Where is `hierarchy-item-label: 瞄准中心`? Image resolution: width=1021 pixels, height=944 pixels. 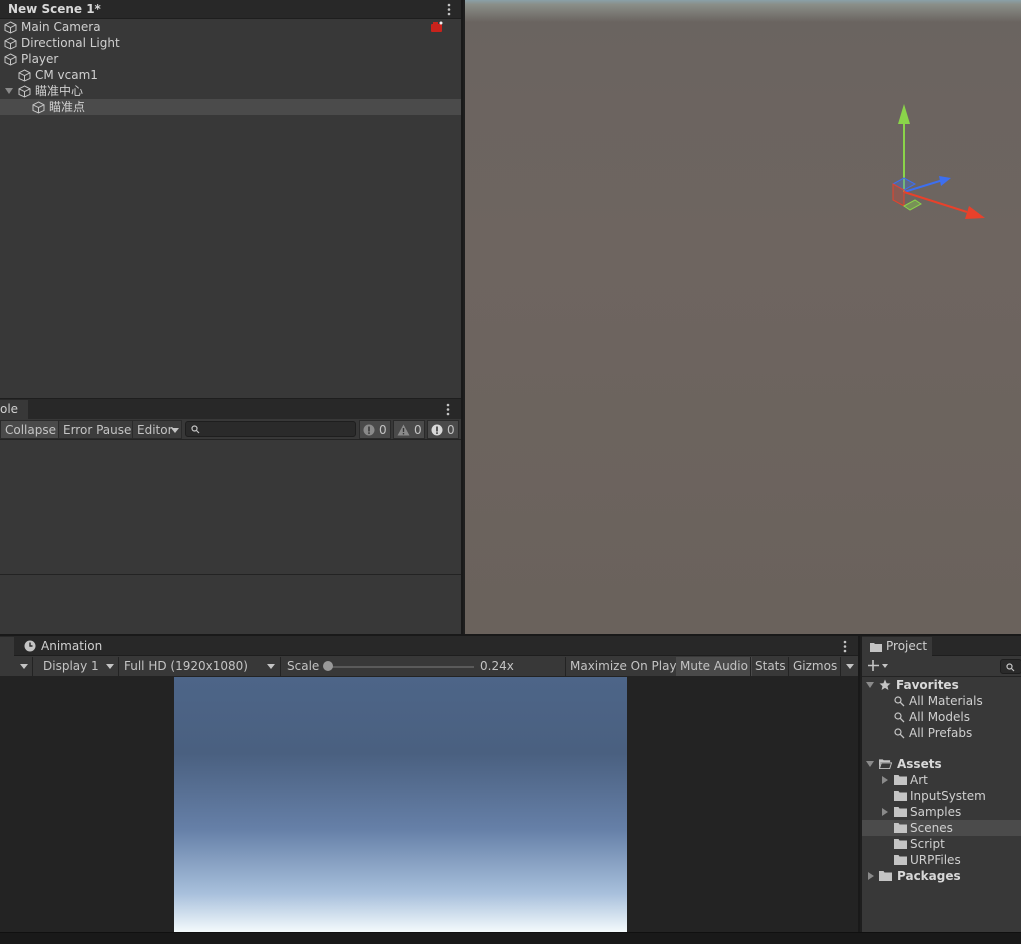
hierarchy-item-label: 瞄准中心 is located at coordinates (59, 91).